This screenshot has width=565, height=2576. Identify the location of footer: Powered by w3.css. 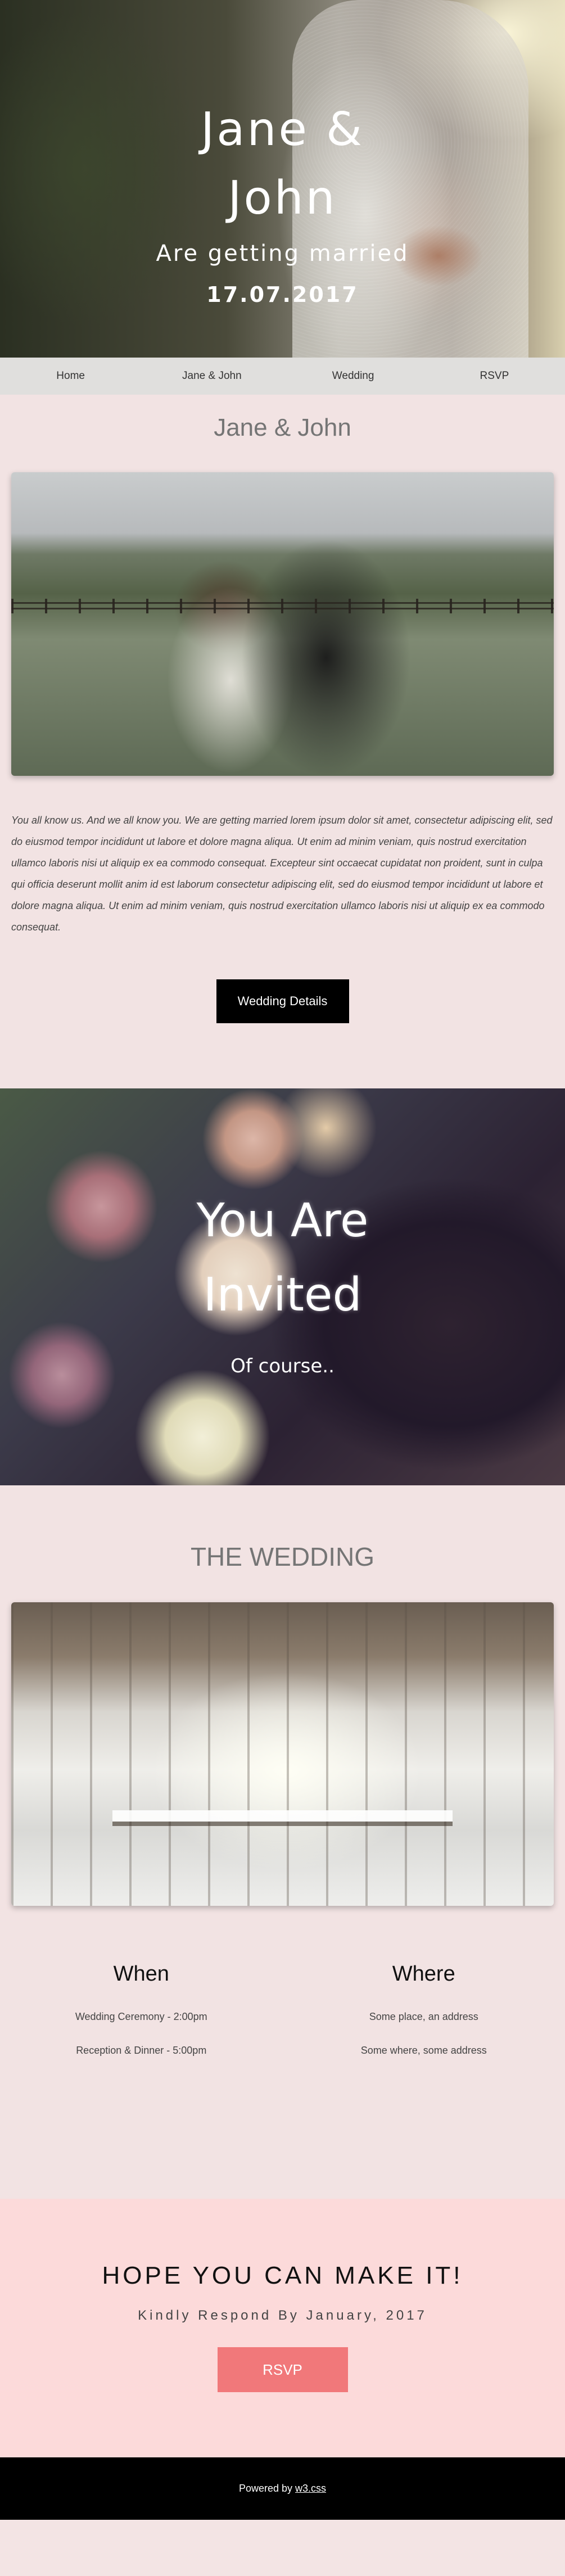
(282, 2488).